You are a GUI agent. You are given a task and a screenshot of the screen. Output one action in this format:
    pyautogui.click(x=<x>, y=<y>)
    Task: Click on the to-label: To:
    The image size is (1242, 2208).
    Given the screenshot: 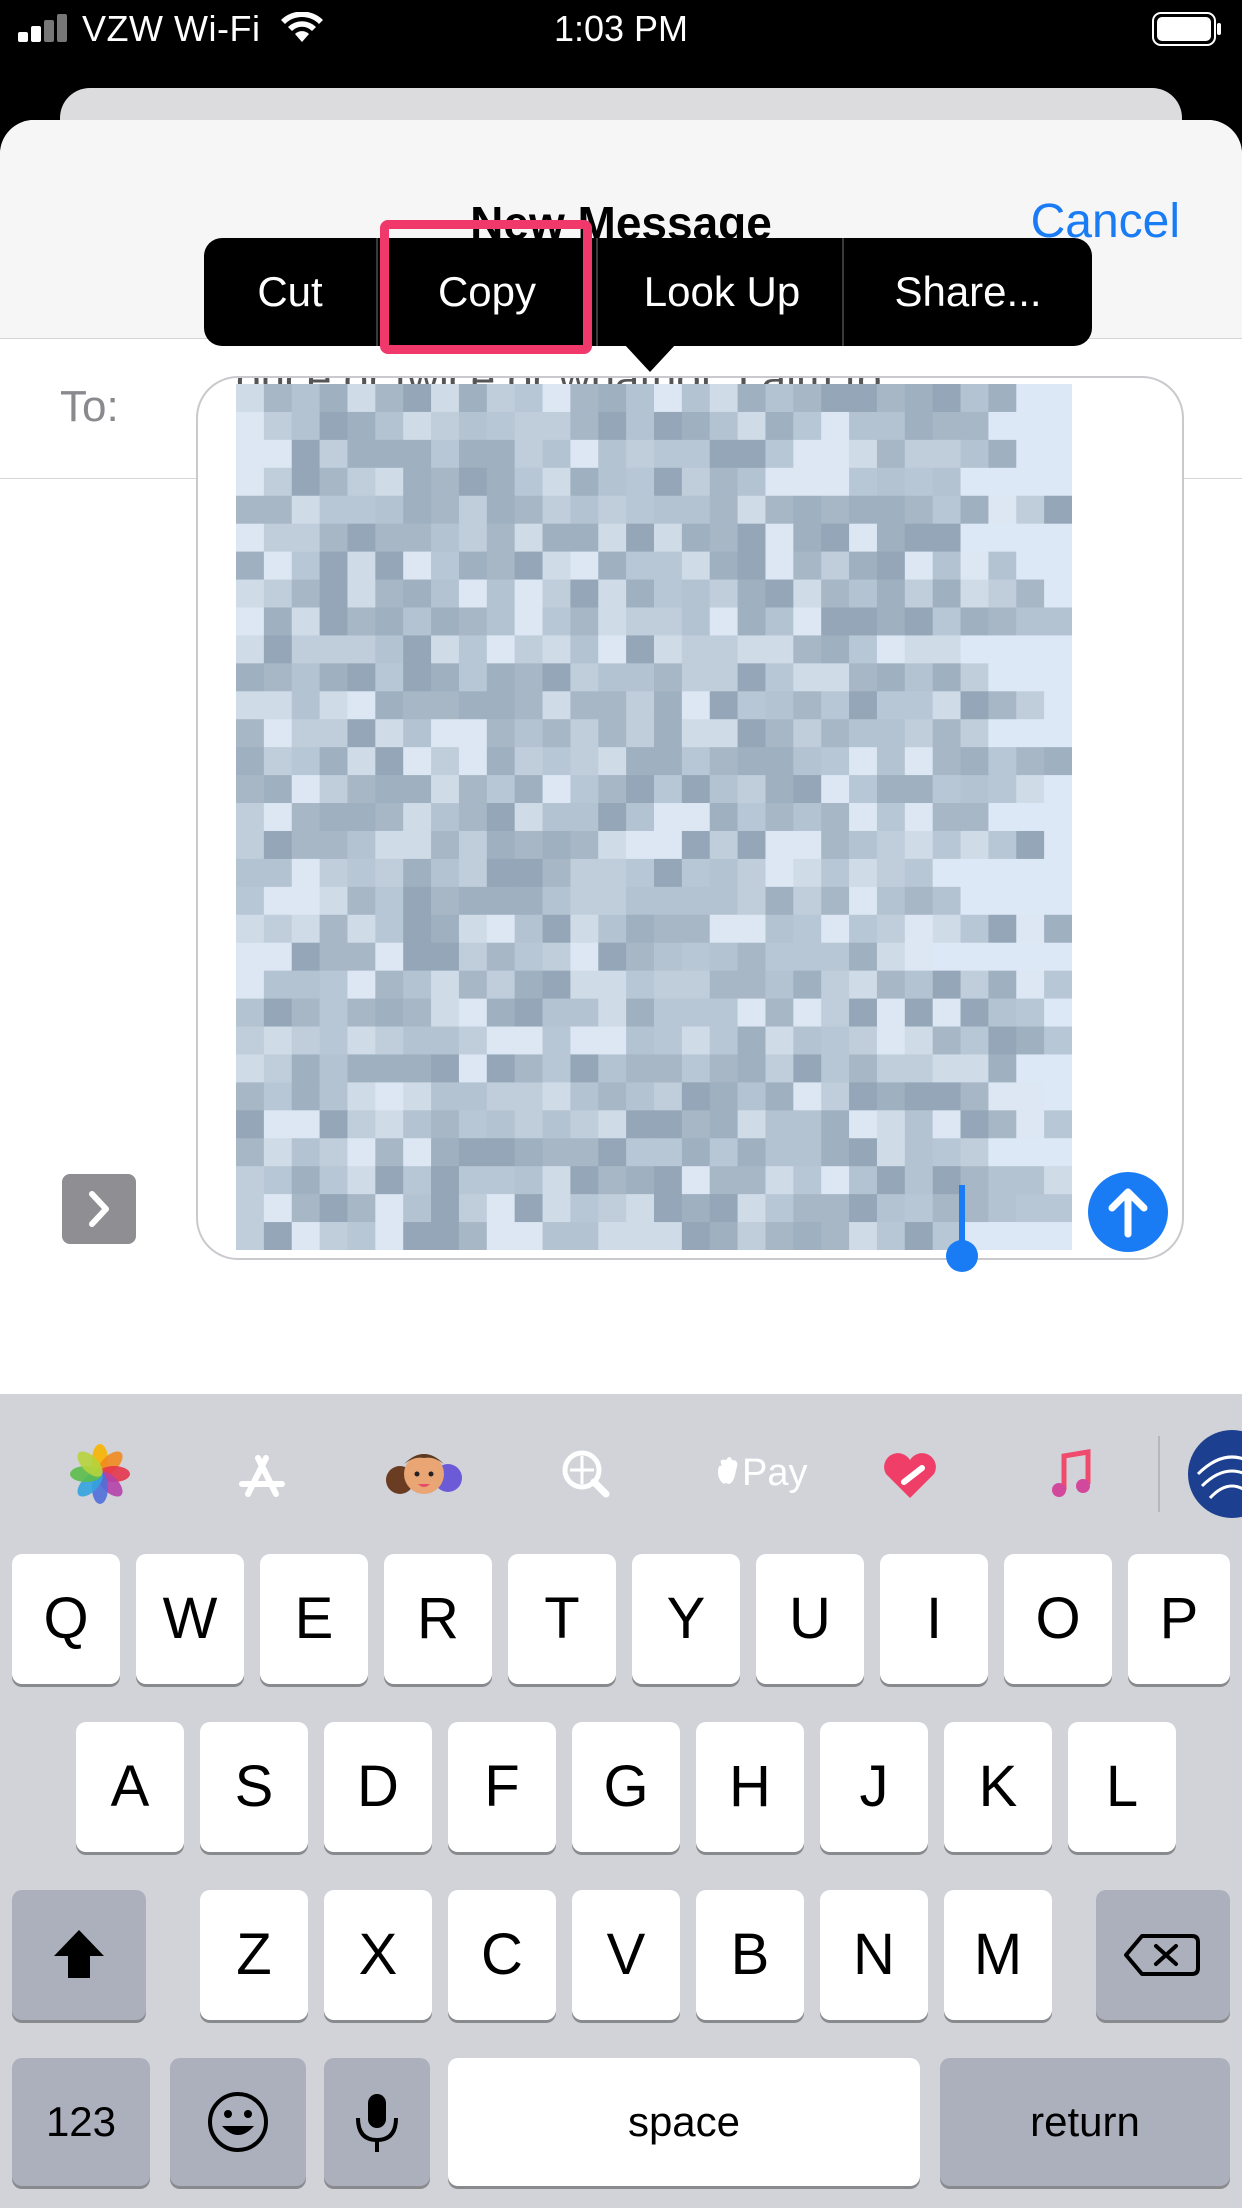 What is the action you would take?
    pyautogui.click(x=89, y=406)
    